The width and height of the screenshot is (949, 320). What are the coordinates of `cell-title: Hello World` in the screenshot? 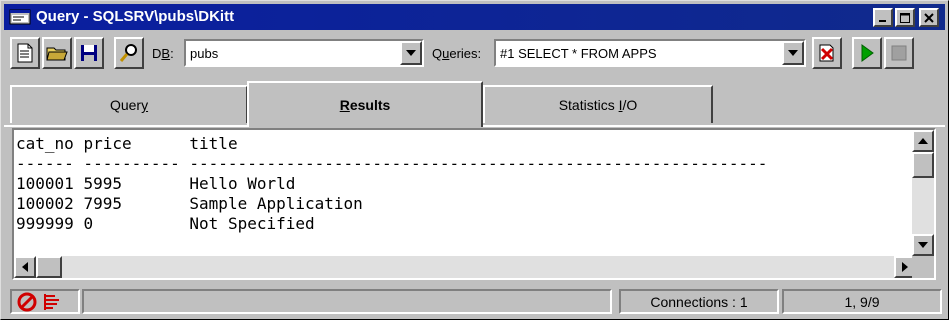 It's located at (242, 183).